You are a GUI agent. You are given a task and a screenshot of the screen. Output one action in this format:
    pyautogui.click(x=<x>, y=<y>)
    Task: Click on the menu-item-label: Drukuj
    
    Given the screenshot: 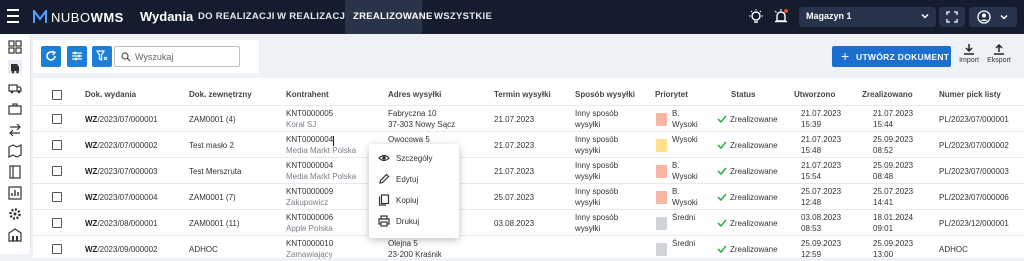 What is the action you would take?
    pyautogui.click(x=408, y=221)
    